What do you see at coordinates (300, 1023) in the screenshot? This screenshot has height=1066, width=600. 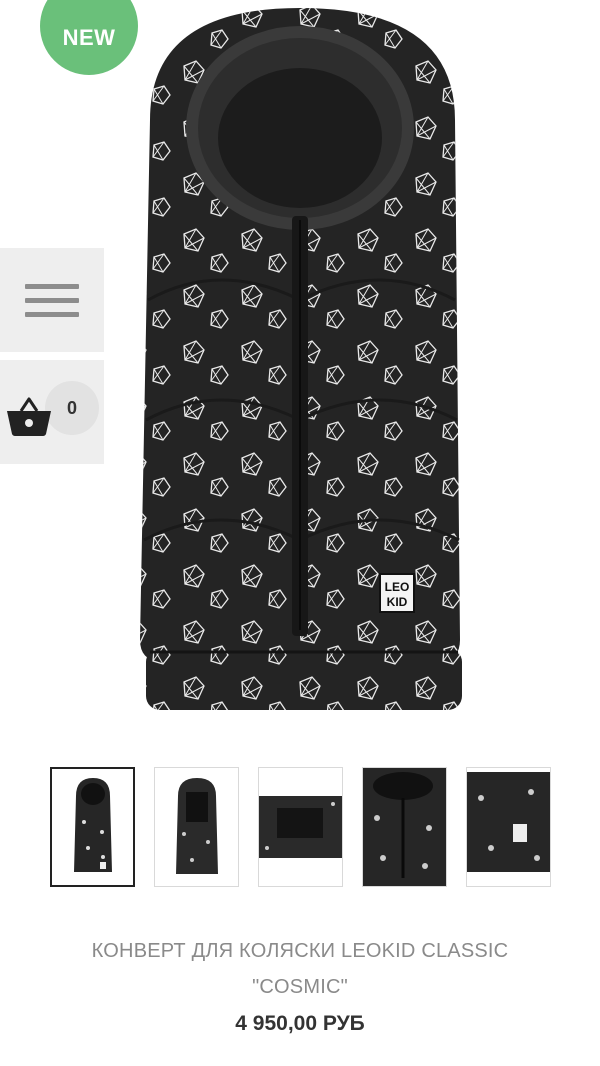 I see `product-price: 4 950,00 РУБ` at bounding box center [300, 1023].